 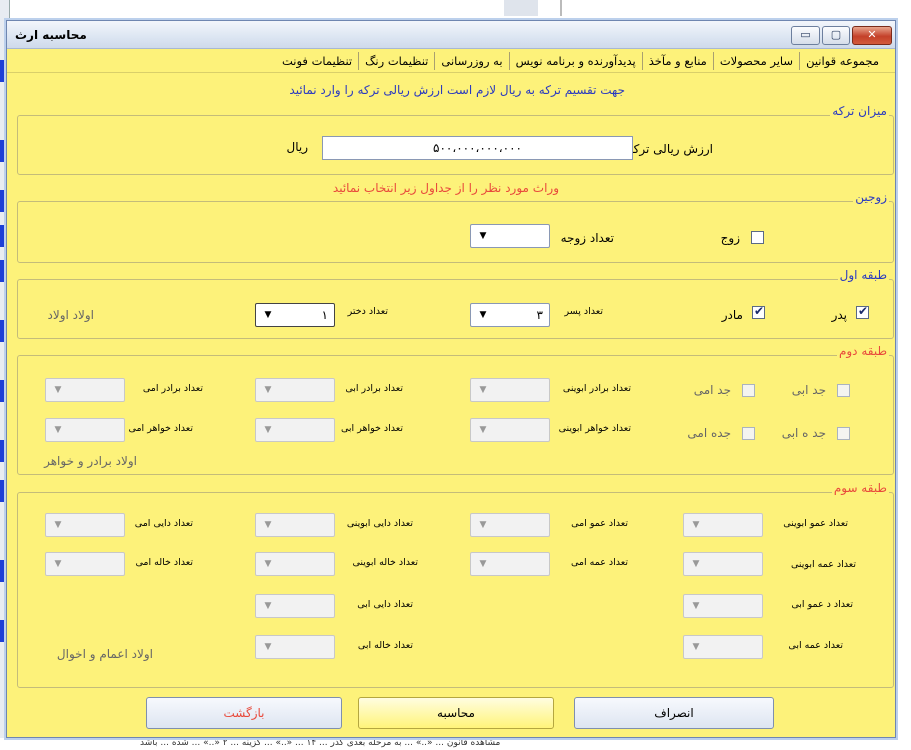 I want to click on full-maternal-uncles-label: تعداد دایی ابوینی, so click(x=379, y=523).